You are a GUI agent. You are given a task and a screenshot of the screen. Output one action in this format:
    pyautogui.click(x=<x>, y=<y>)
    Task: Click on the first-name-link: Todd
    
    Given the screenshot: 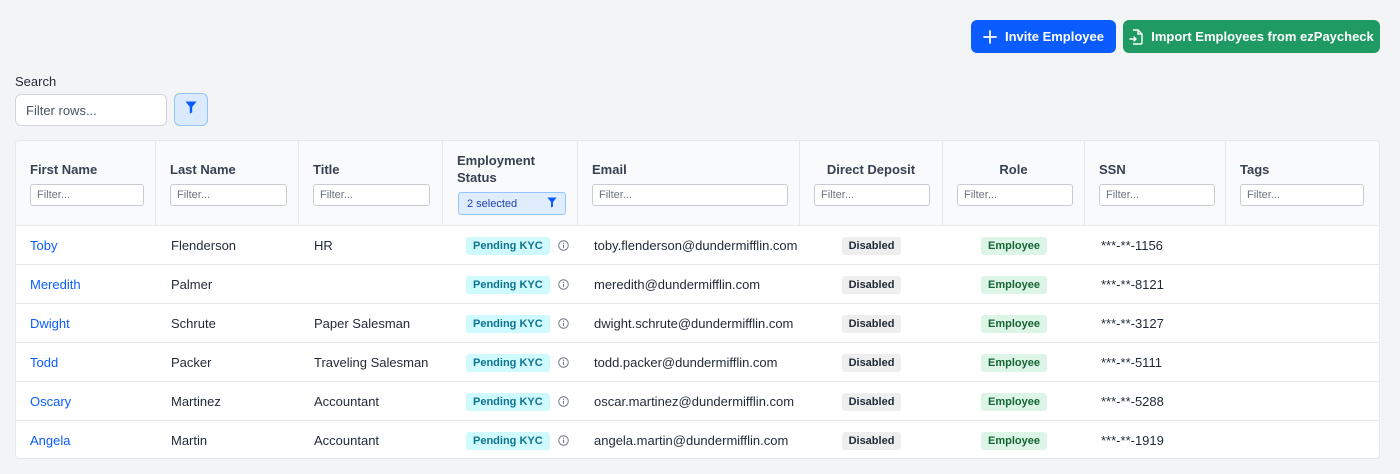 What is the action you would take?
    pyautogui.click(x=44, y=362)
    